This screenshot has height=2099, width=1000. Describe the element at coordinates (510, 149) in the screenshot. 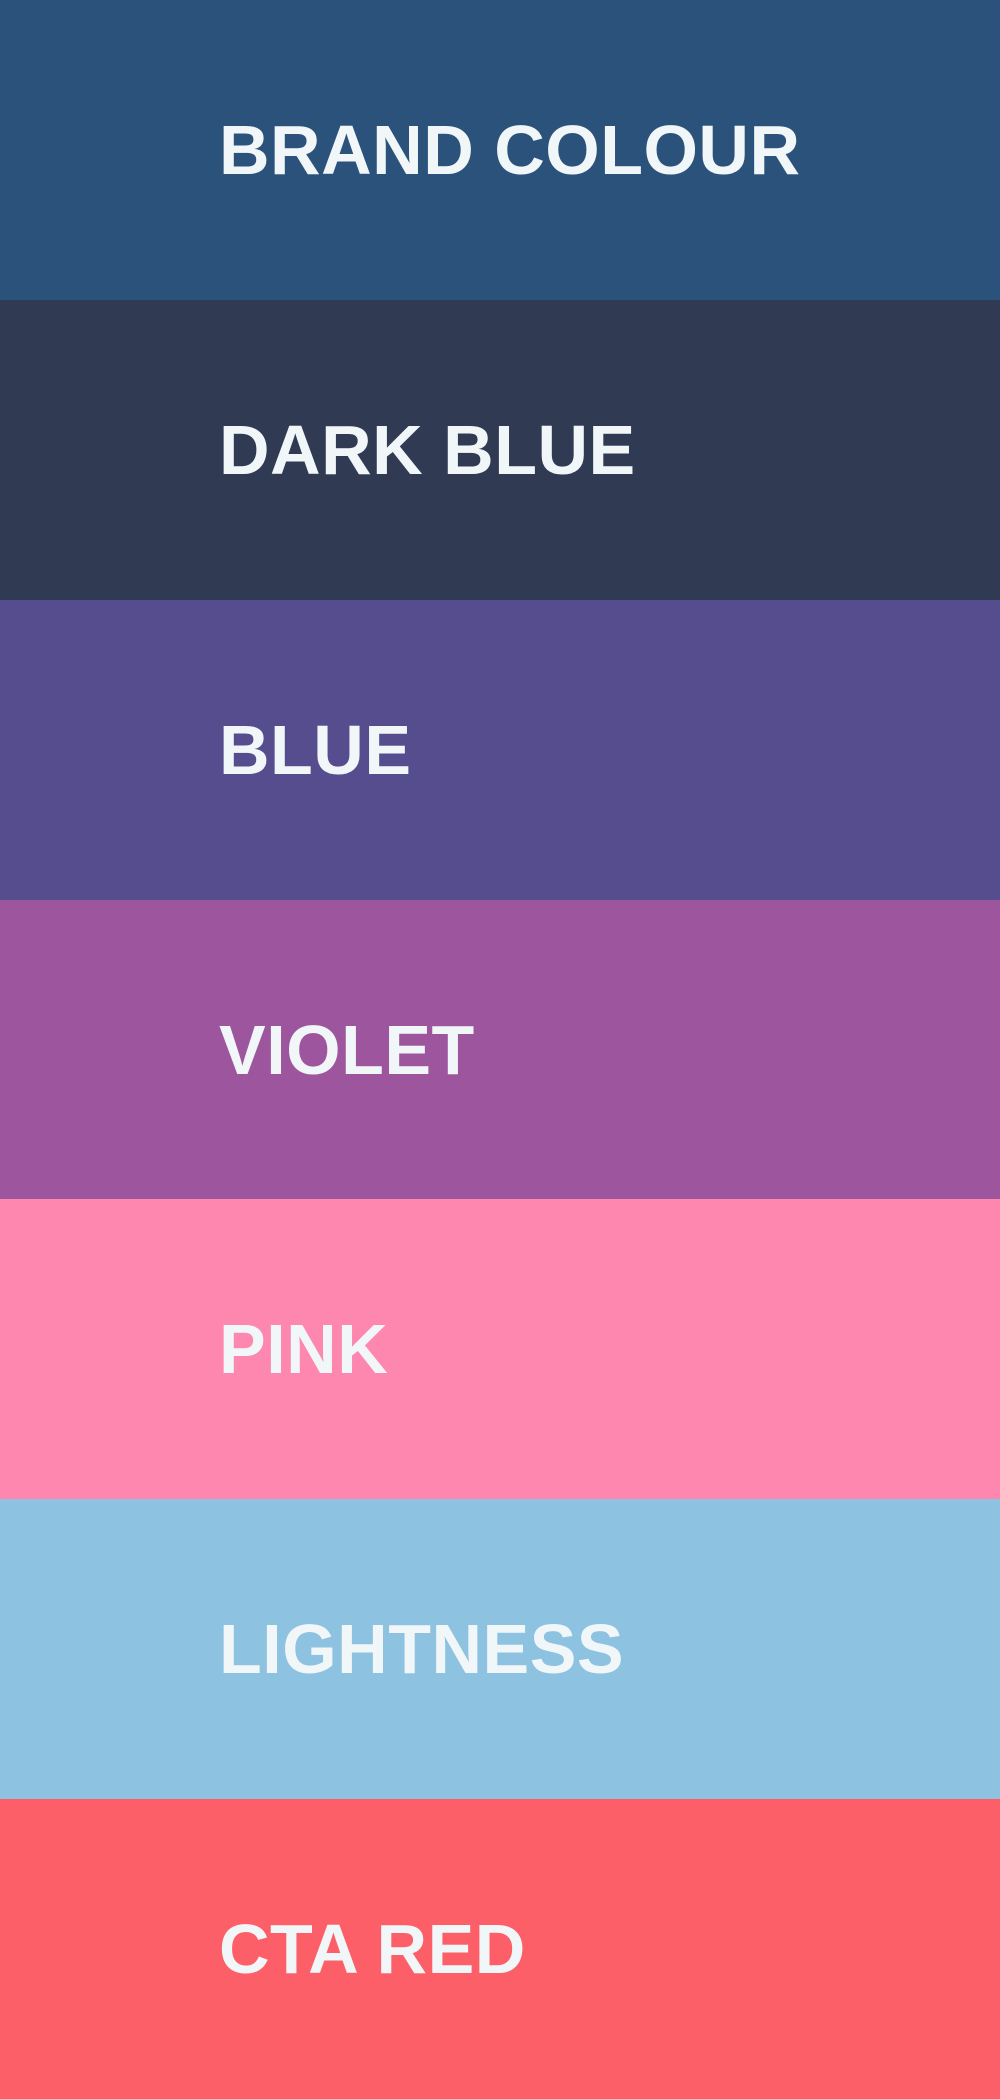

I see `swatch-label-brand-colour: BRAND COLOUR` at that location.